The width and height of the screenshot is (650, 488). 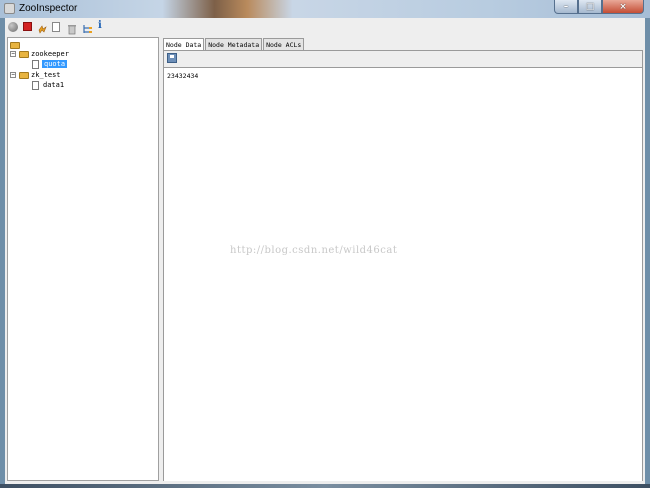 What do you see at coordinates (50, 54) in the screenshot?
I see `tree-node-label: zookeeper` at bounding box center [50, 54].